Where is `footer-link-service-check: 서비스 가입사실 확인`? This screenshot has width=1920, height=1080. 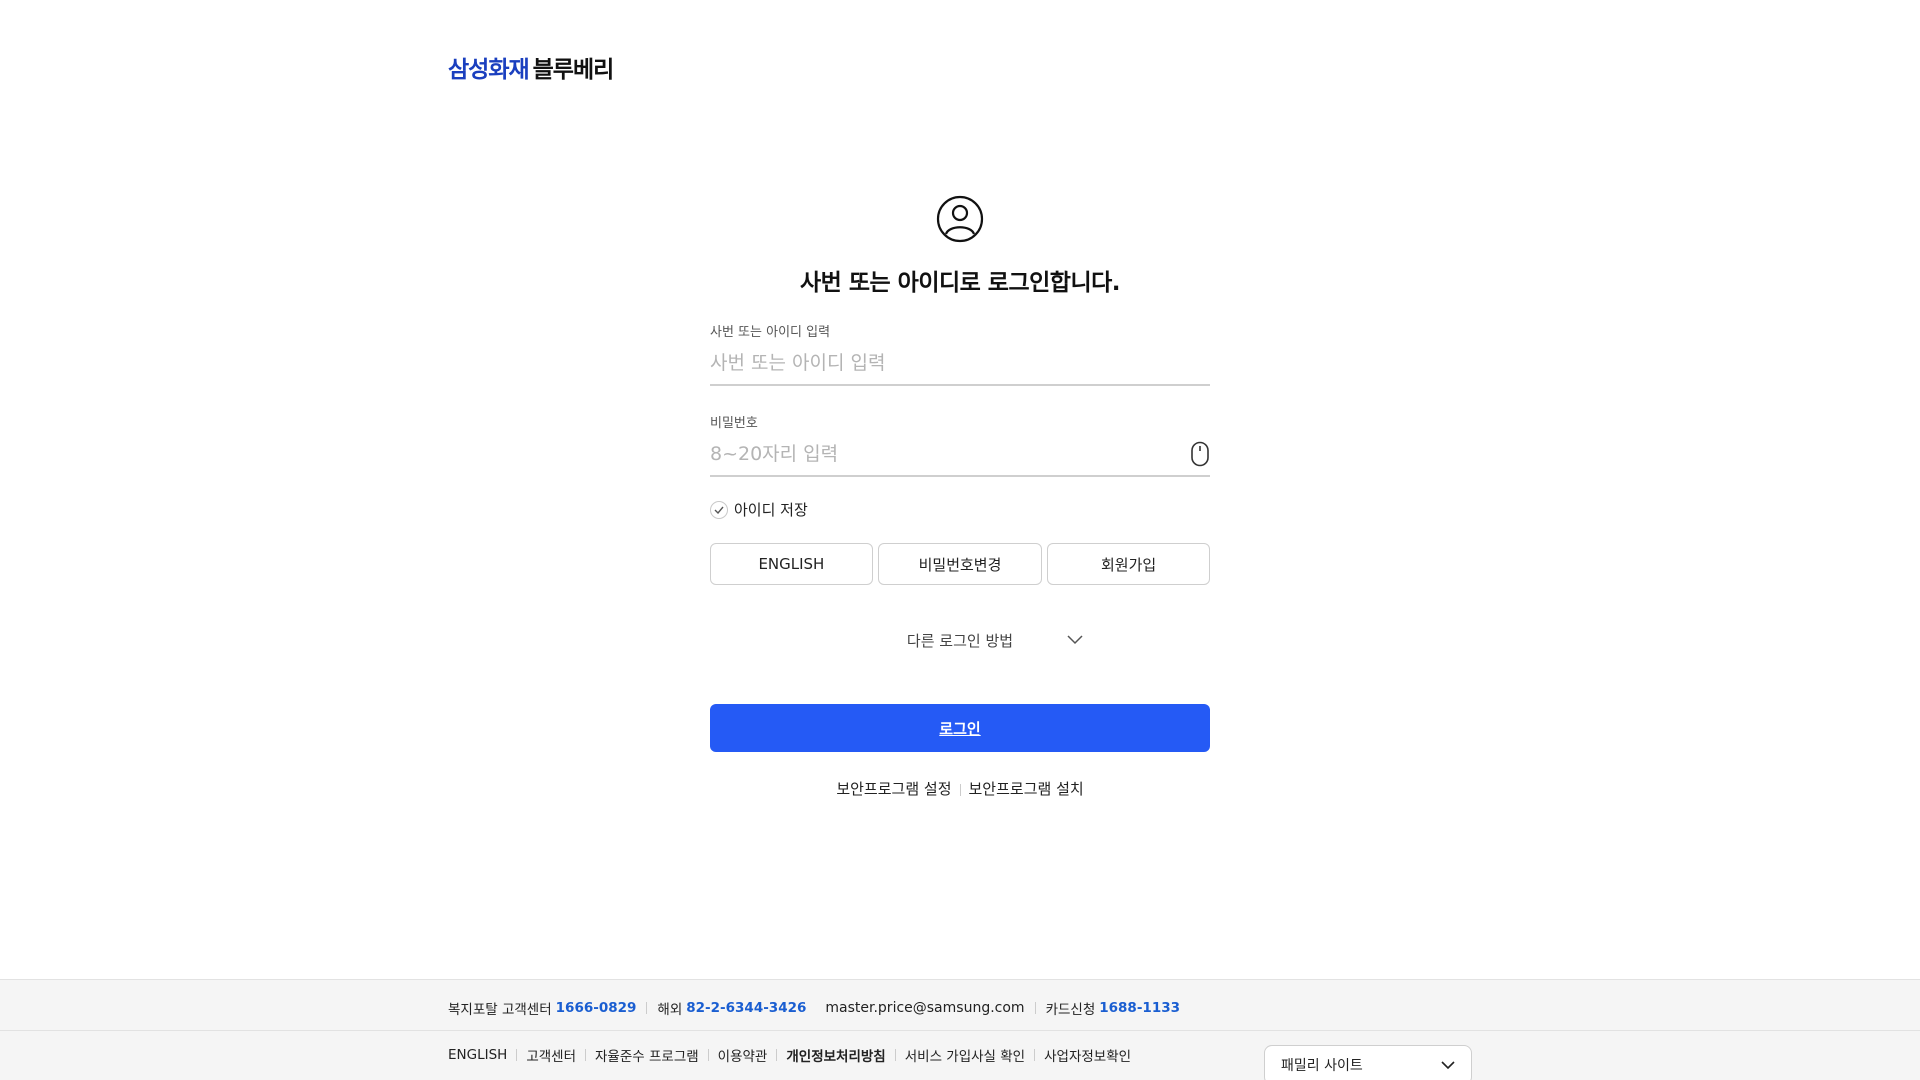
footer-link-service-check: 서비스 가입사실 확인 is located at coordinates (965, 1055).